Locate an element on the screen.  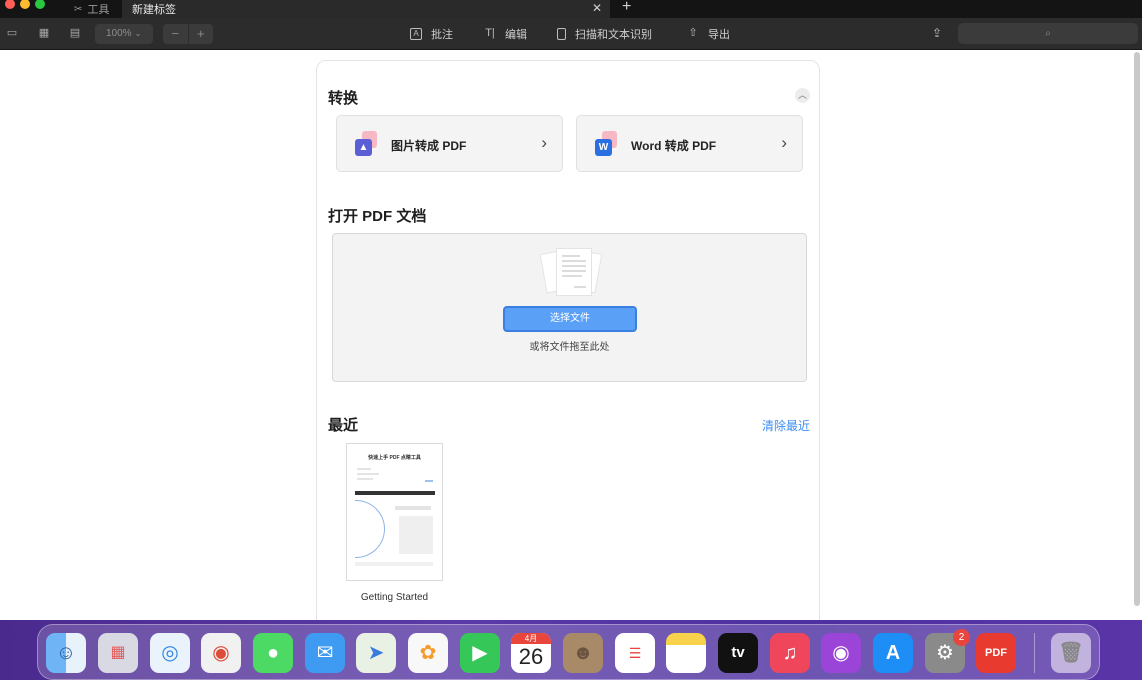
recent-file-name: Getting Started is located at coordinates (394, 597).